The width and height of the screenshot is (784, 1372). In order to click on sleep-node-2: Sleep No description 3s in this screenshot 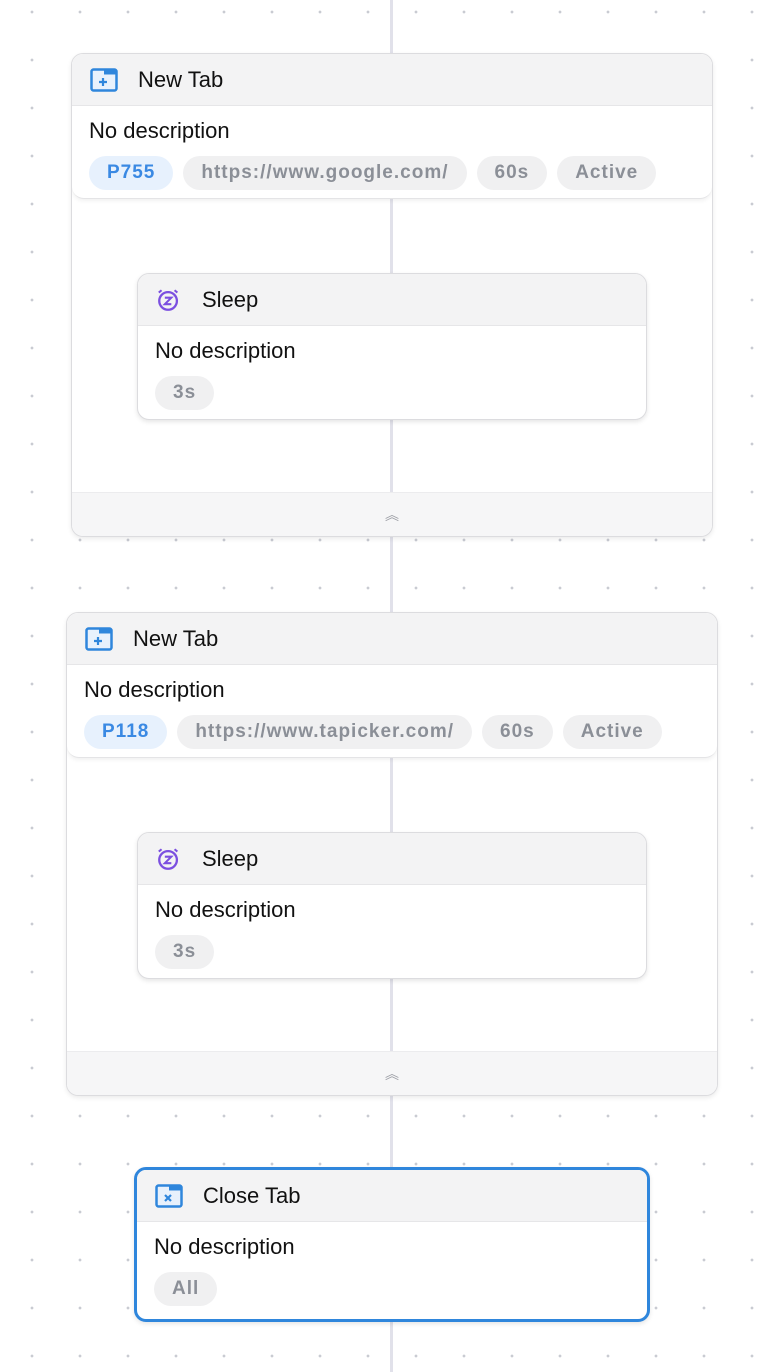, I will do `click(392, 905)`.